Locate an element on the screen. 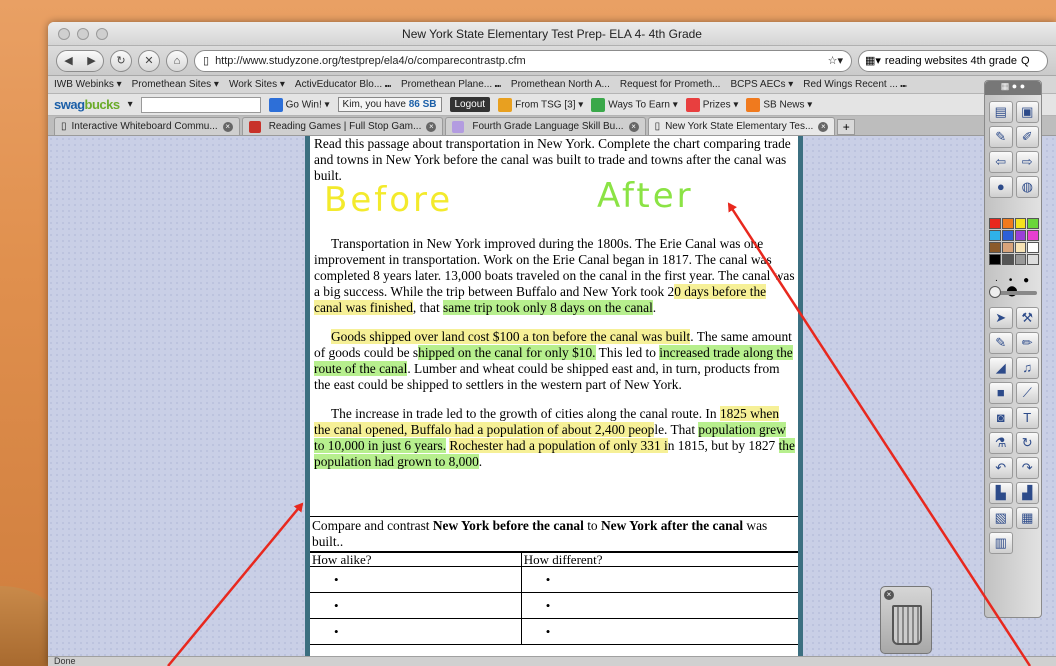  stop-button: ✕ is located at coordinates (149, 60).